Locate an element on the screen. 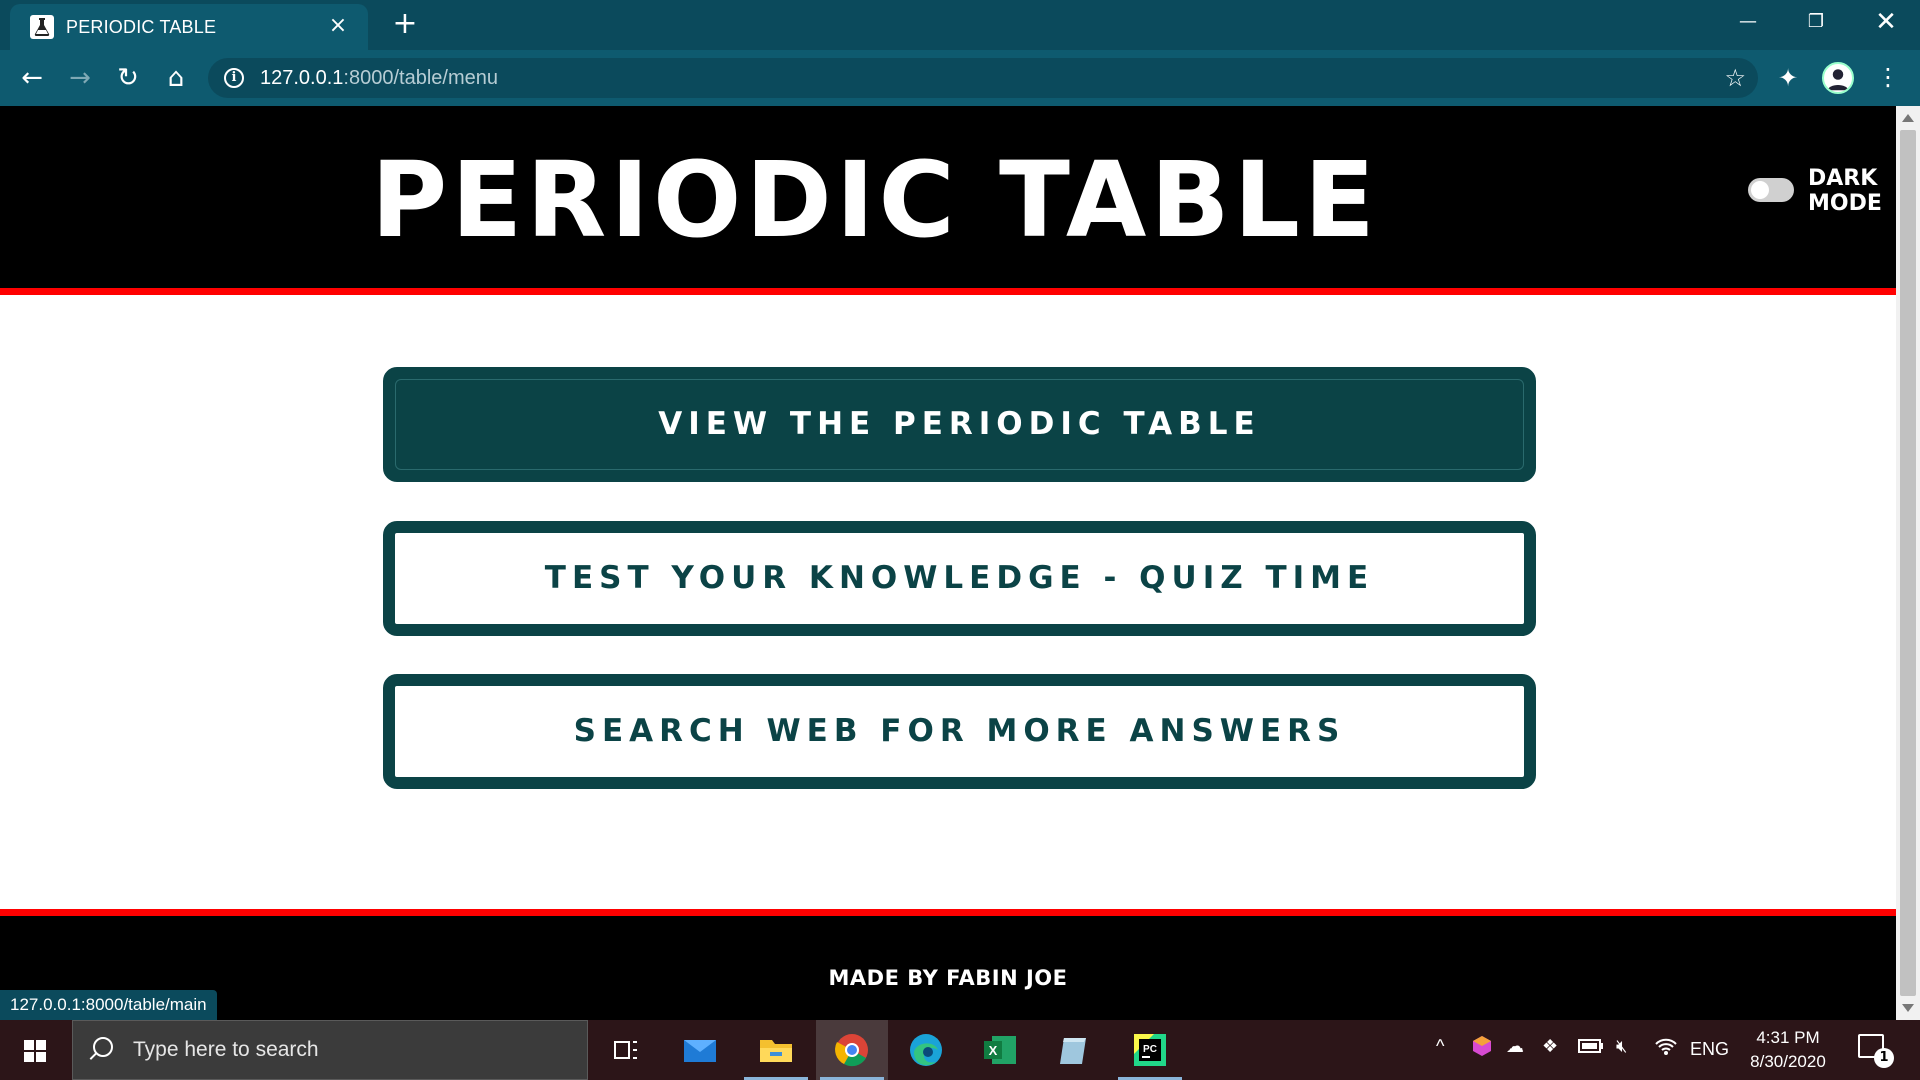  input-language: ENG is located at coordinates (1709, 1049).